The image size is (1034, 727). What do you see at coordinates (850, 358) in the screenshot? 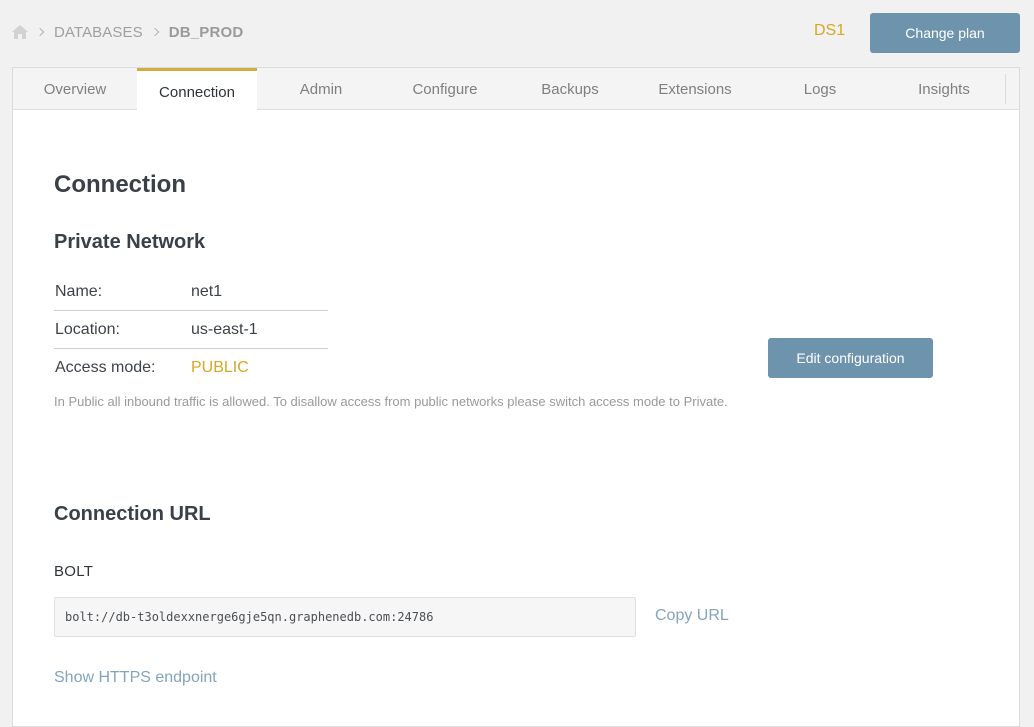
I see `edit-configuration-button: Edit configuration` at bounding box center [850, 358].